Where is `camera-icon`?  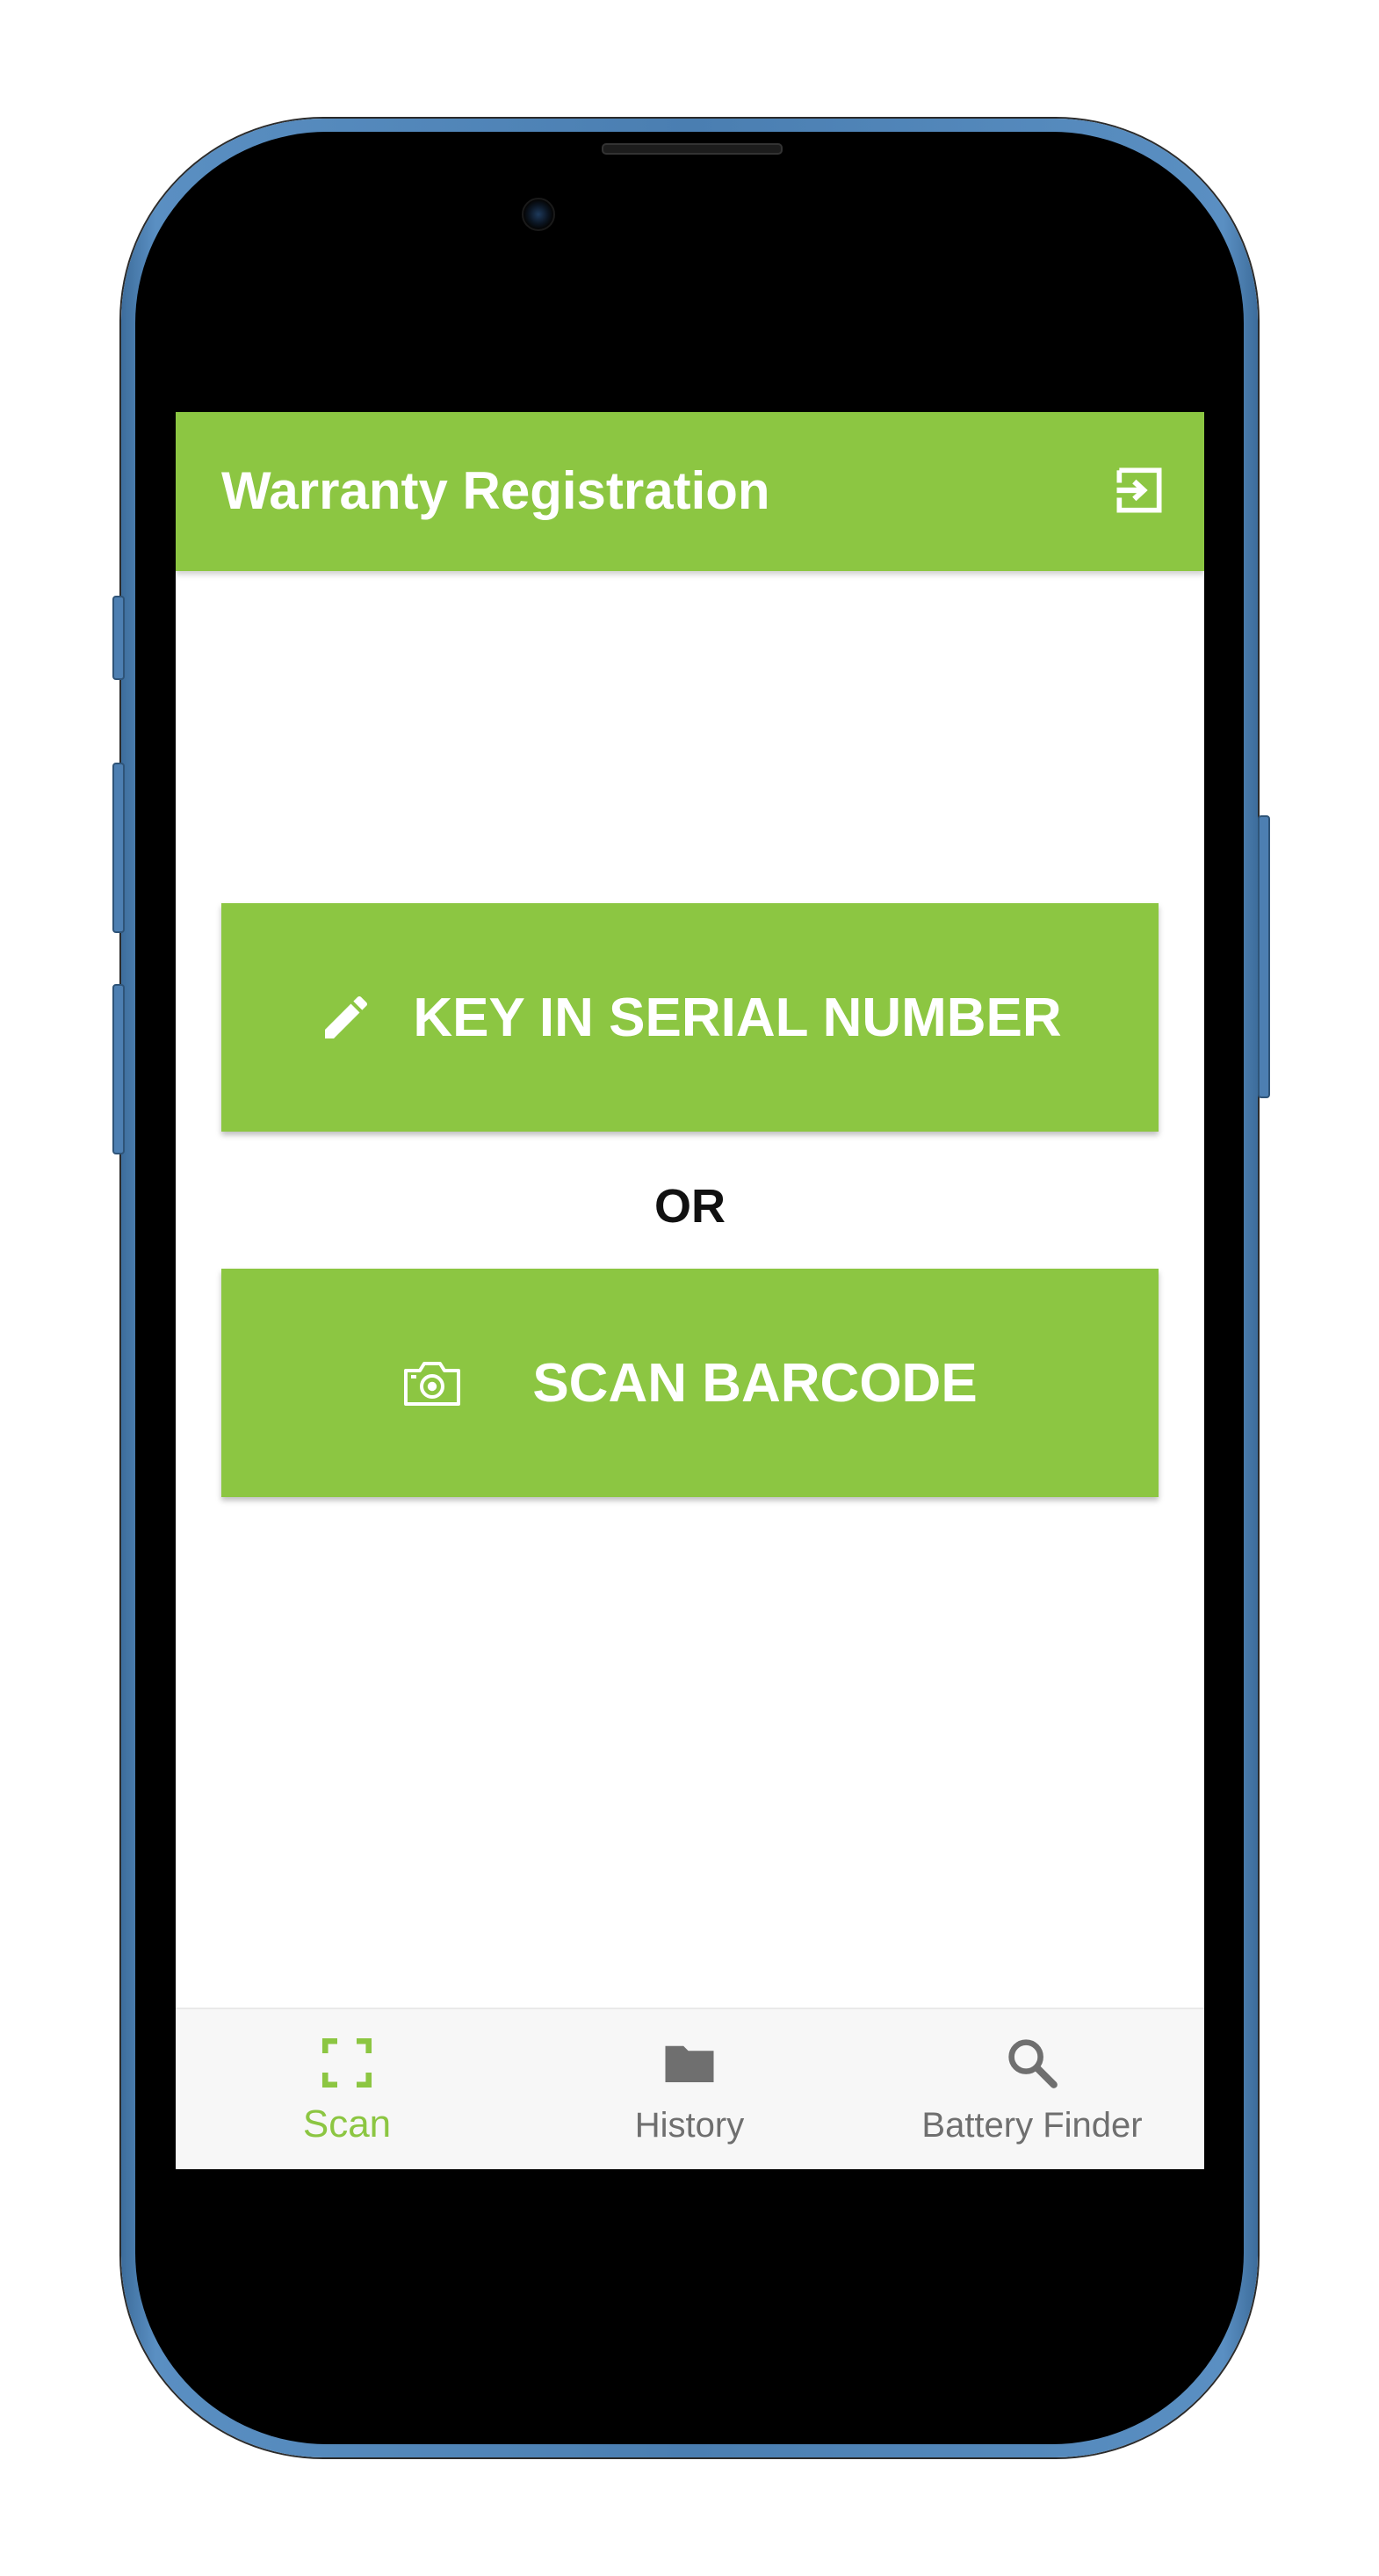 camera-icon is located at coordinates (433, 1384).